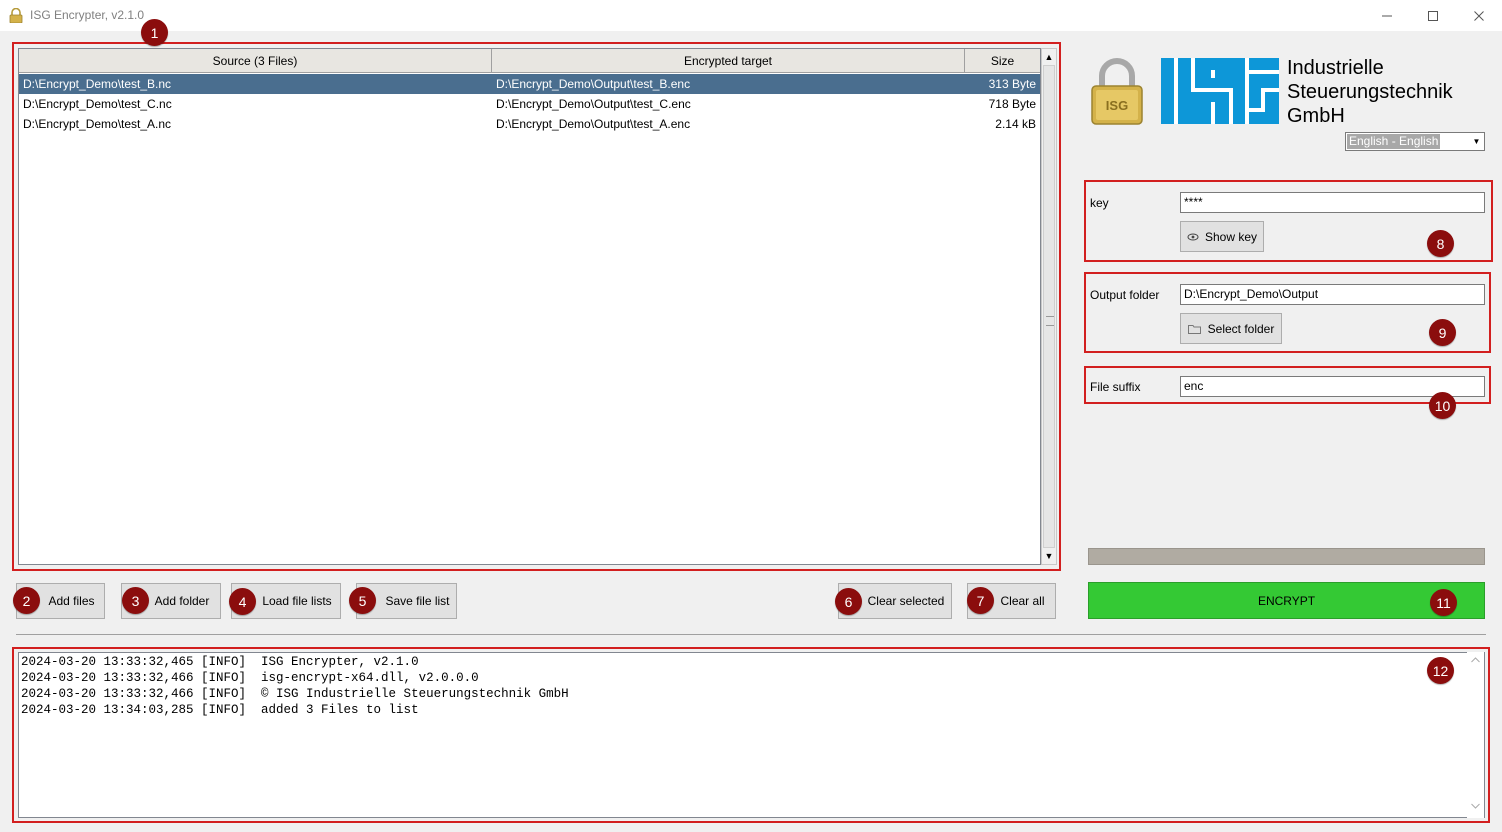 This screenshot has width=1502, height=832. What do you see at coordinates (1125, 295) in the screenshot?
I see `output-folder-label: Output folder` at bounding box center [1125, 295].